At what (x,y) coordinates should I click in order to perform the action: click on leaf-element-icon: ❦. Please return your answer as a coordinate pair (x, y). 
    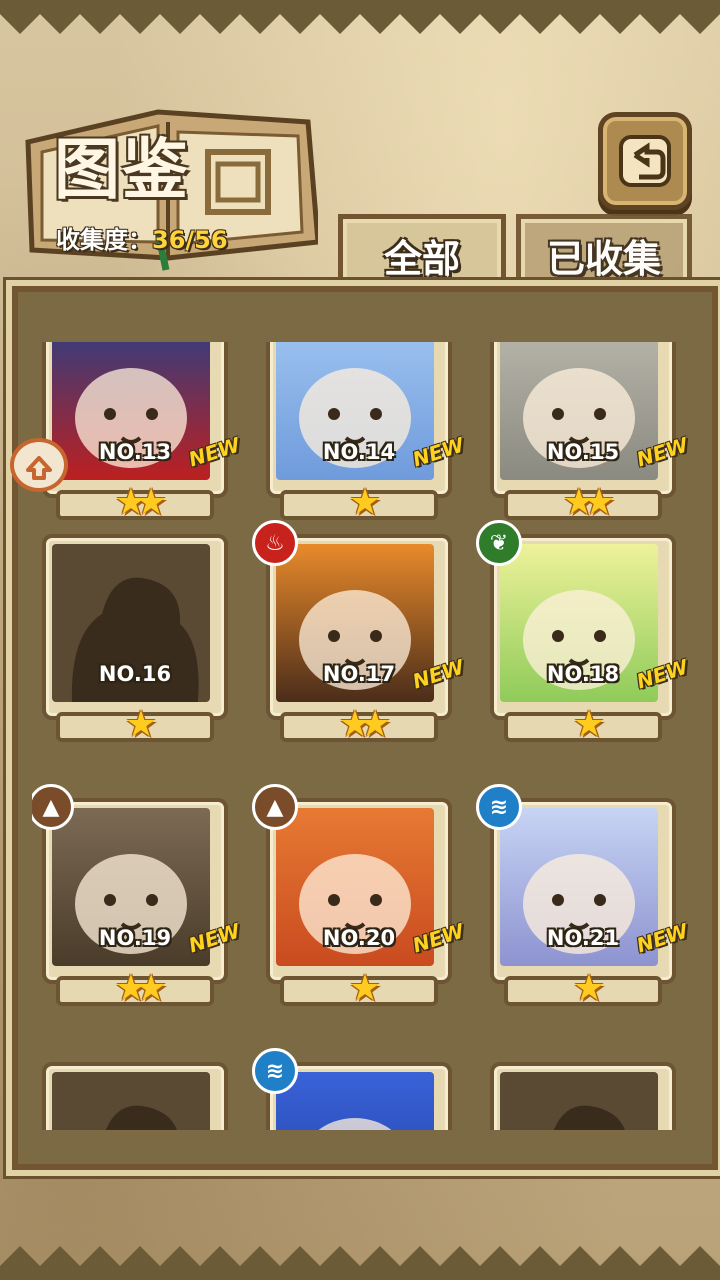
    Looking at the image, I should click on (499, 543).